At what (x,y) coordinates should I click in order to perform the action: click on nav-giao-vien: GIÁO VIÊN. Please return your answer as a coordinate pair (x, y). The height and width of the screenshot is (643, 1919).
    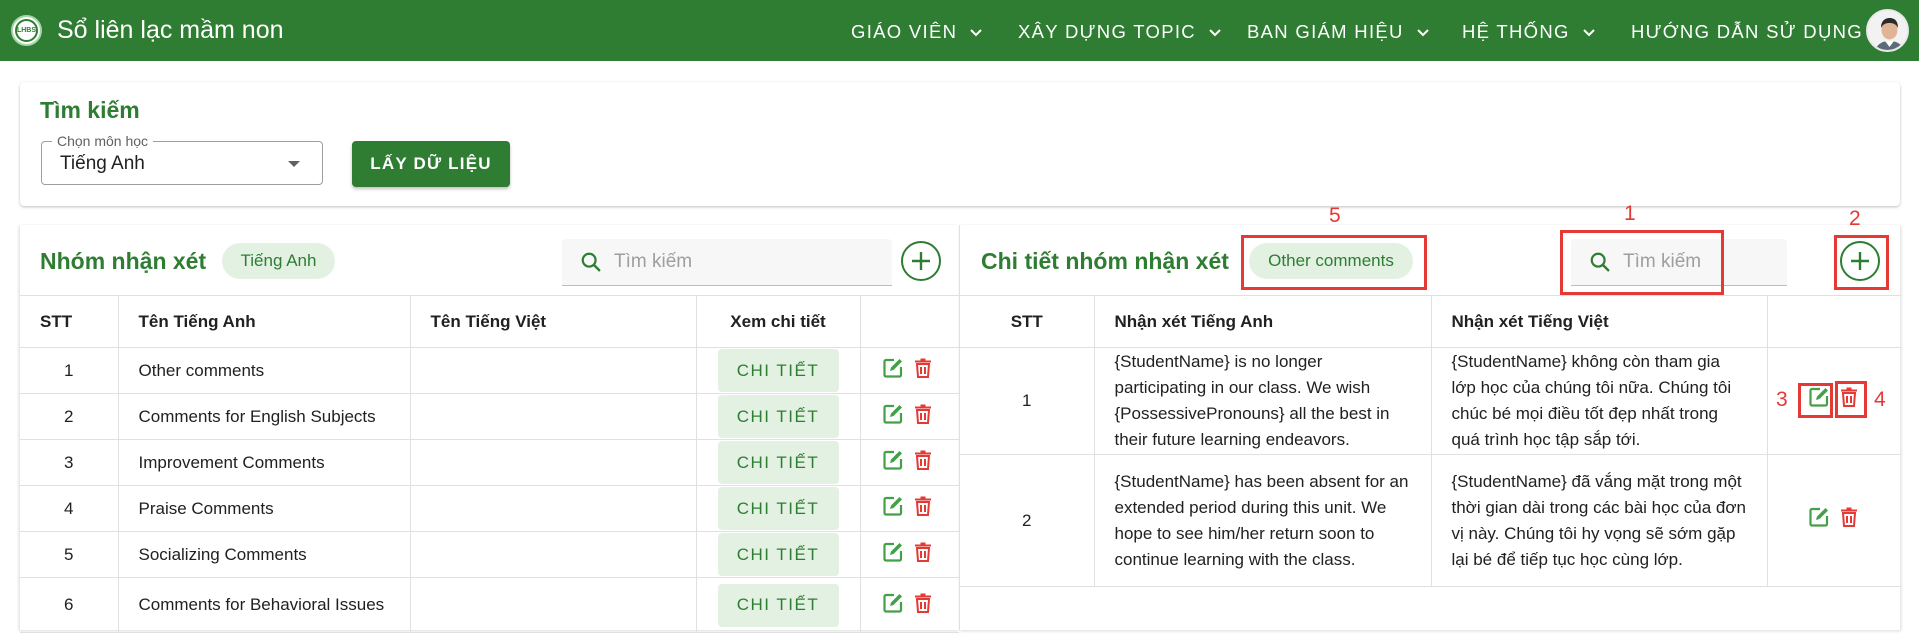
    Looking at the image, I should click on (917, 32).